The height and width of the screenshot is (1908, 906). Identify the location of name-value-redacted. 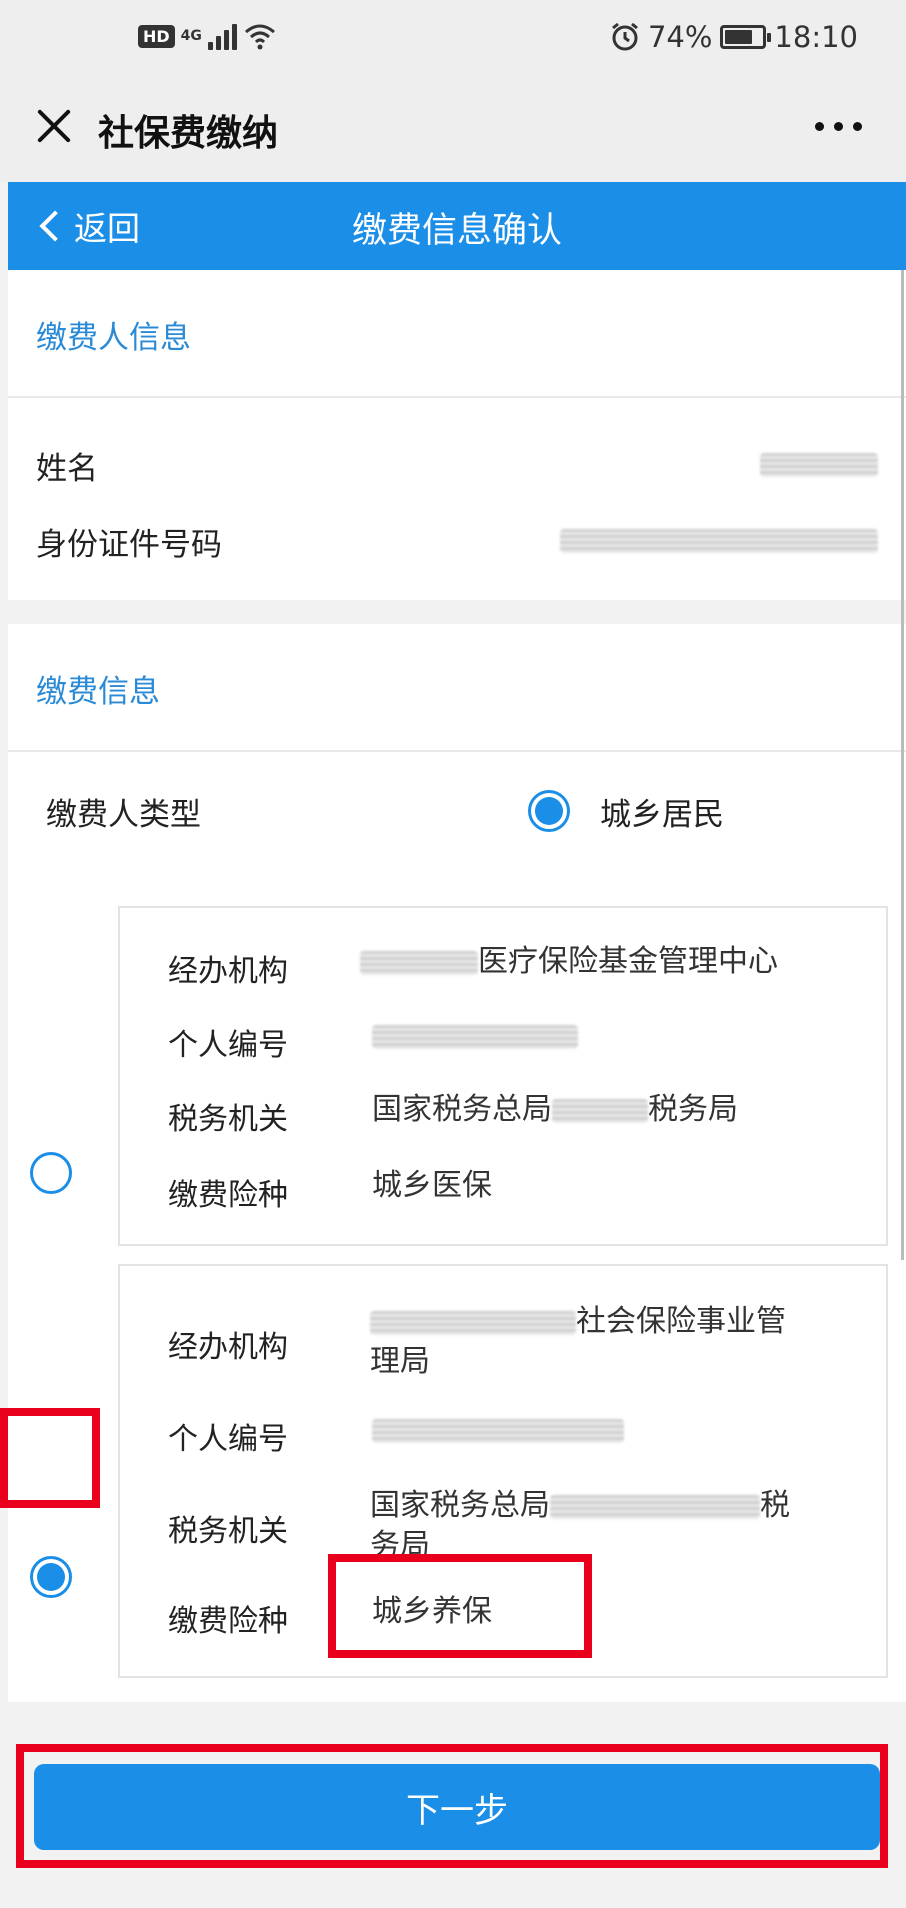
(819, 465).